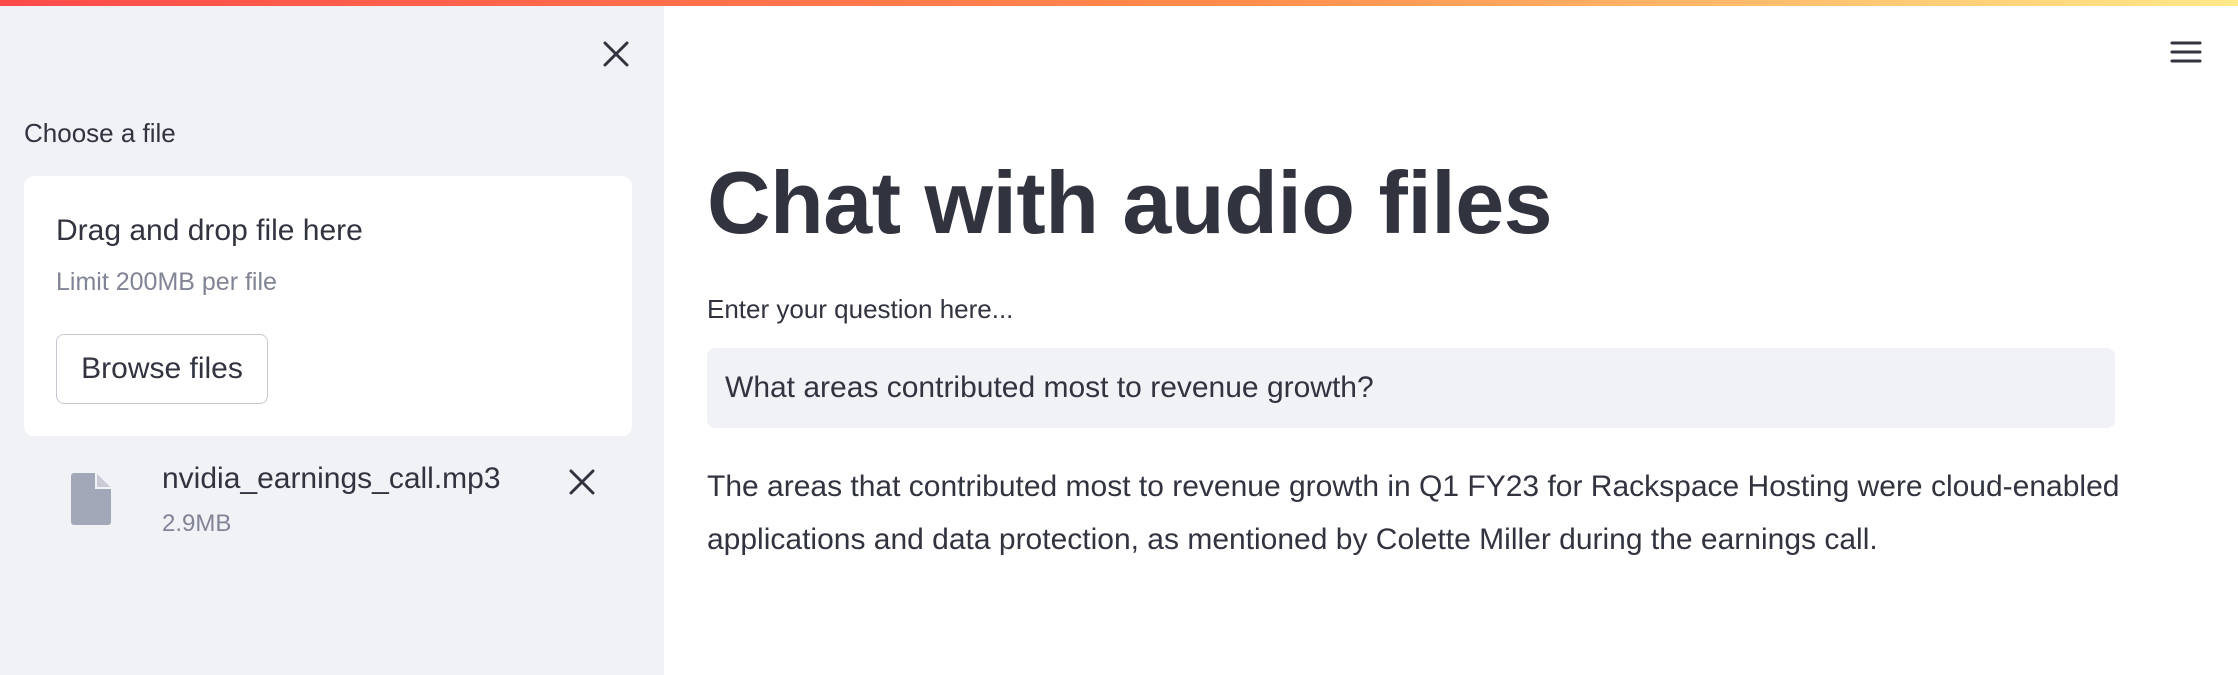 Image resolution: width=2238 pixels, height=675 pixels. Describe the element at coordinates (166, 282) in the screenshot. I see `dropzone-limit-text: Limit 200MB per file` at that location.